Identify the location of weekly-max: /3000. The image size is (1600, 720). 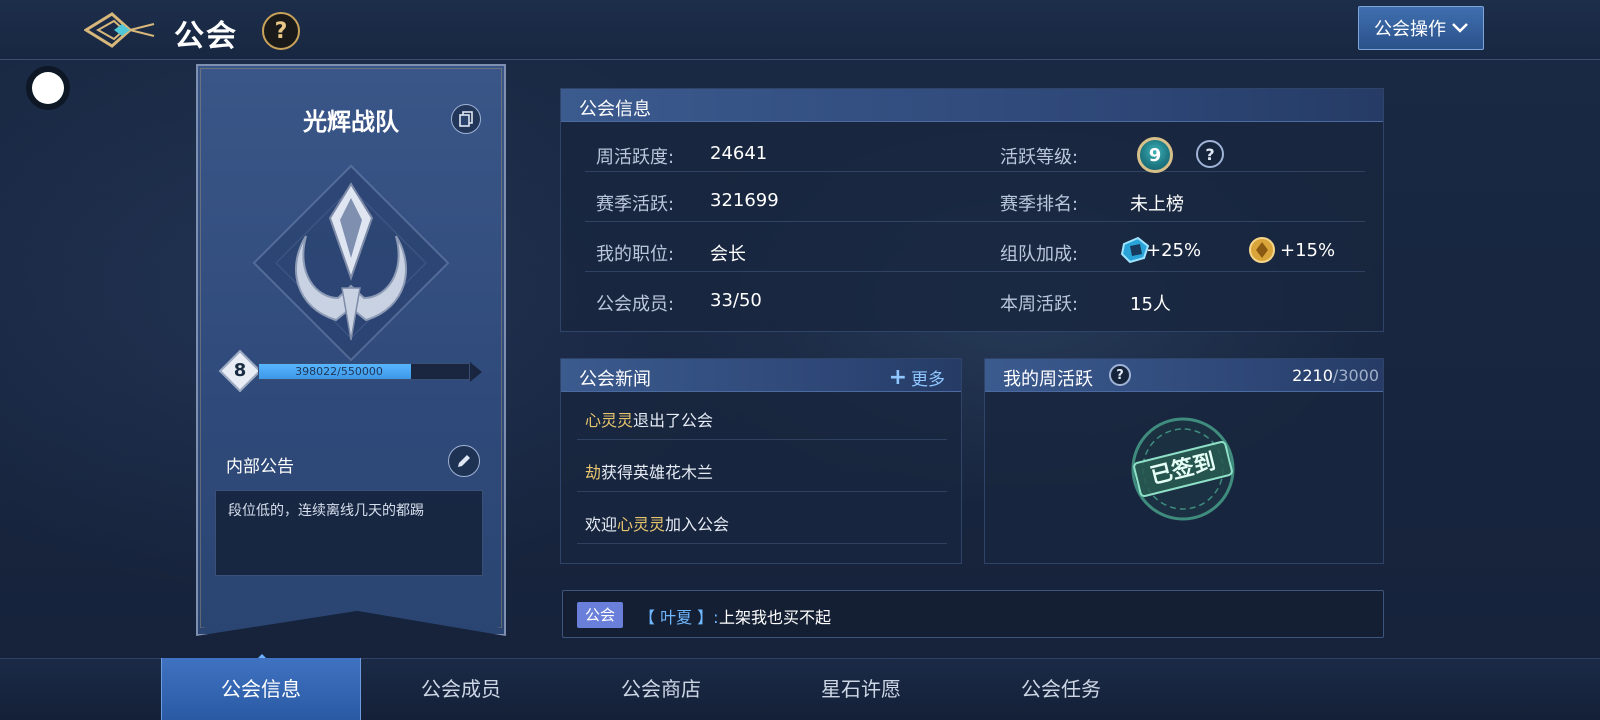
(1355, 375).